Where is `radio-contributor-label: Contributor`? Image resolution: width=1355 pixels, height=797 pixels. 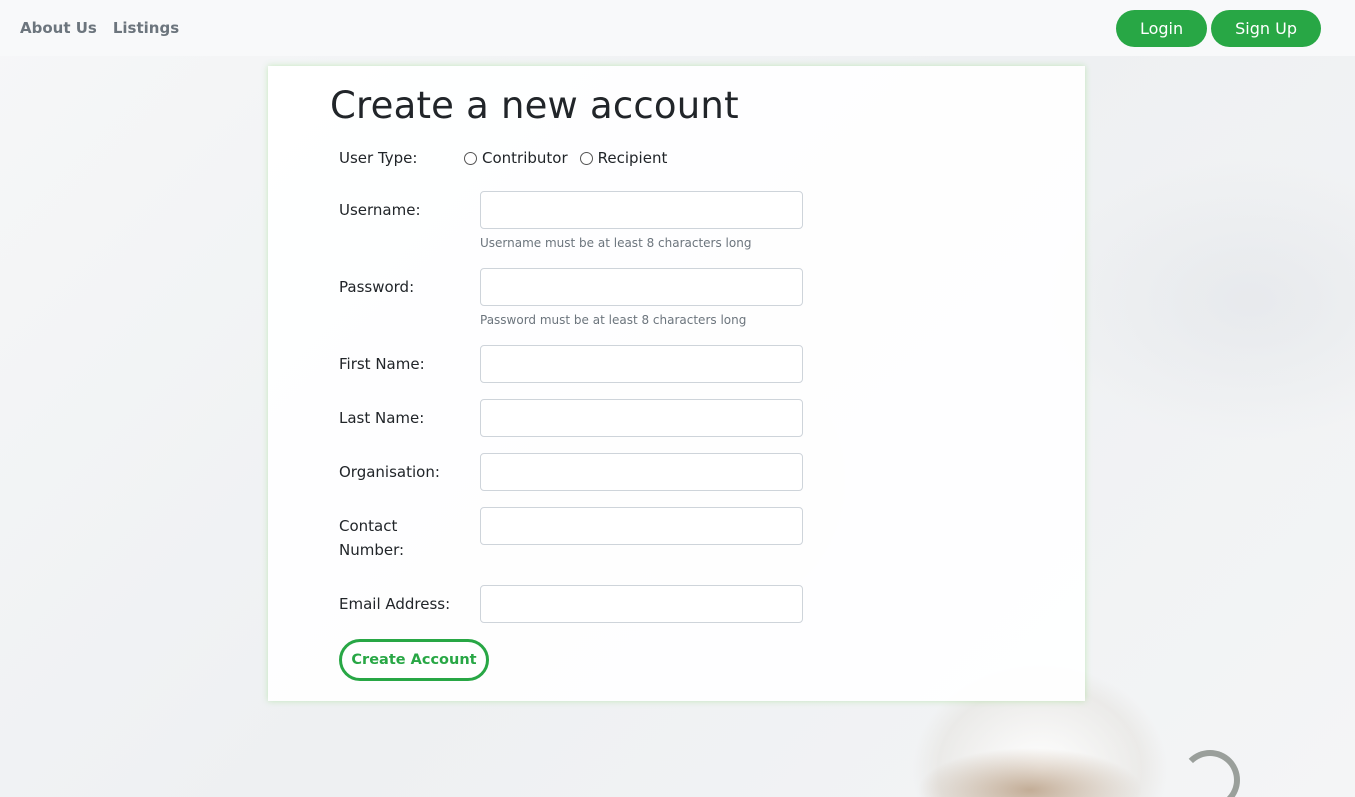 radio-contributor-label: Contributor is located at coordinates (525, 158).